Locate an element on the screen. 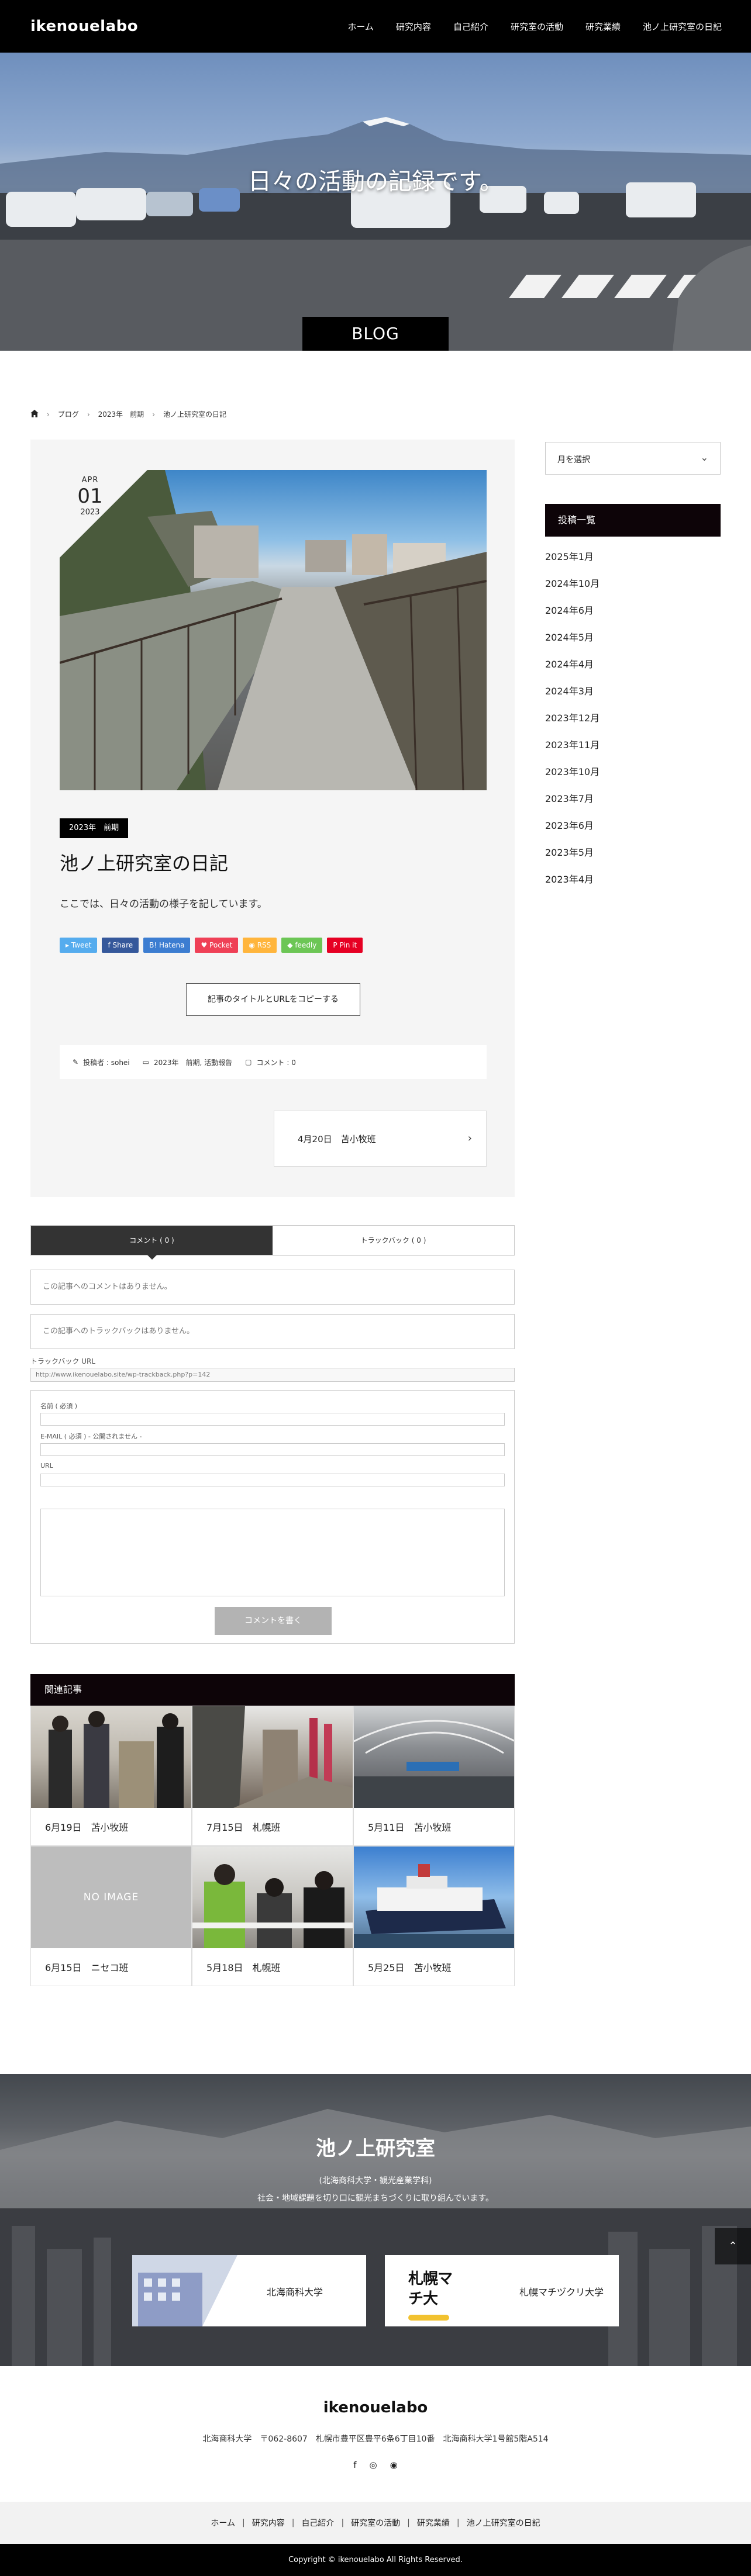 This screenshot has width=751, height=2576. archive-month-select: 月を選択 ⌄ is located at coordinates (633, 458).